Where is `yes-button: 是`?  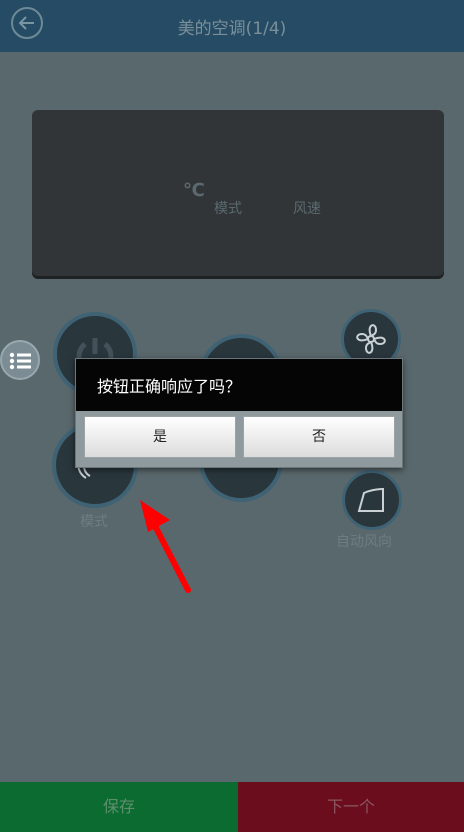
yes-button: 是 is located at coordinates (160, 437).